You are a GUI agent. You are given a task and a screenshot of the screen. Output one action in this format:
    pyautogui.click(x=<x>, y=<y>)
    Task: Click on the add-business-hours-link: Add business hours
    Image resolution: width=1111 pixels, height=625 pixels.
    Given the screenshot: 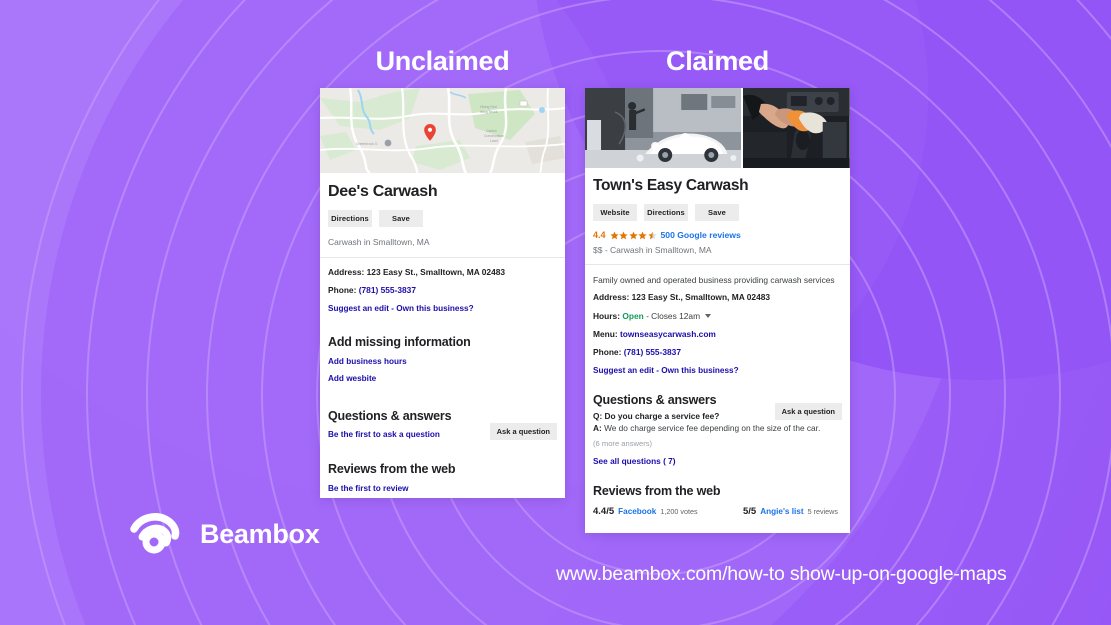 What is the action you would take?
    pyautogui.click(x=442, y=361)
    